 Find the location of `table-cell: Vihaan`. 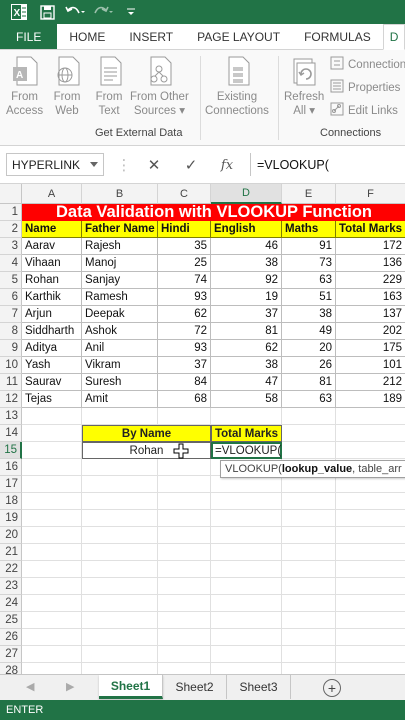

table-cell: Vihaan is located at coordinates (52, 263).